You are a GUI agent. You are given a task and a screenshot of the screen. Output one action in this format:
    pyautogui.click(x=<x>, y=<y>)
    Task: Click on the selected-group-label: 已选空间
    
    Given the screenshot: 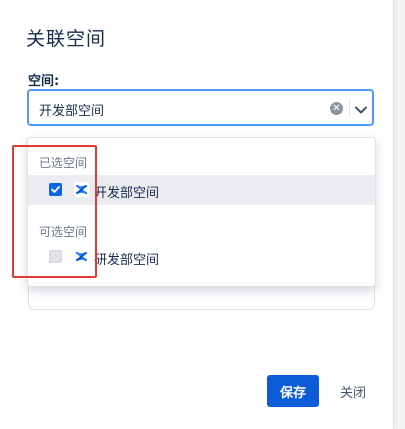 What is the action you would take?
    pyautogui.click(x=63, y=163)
    